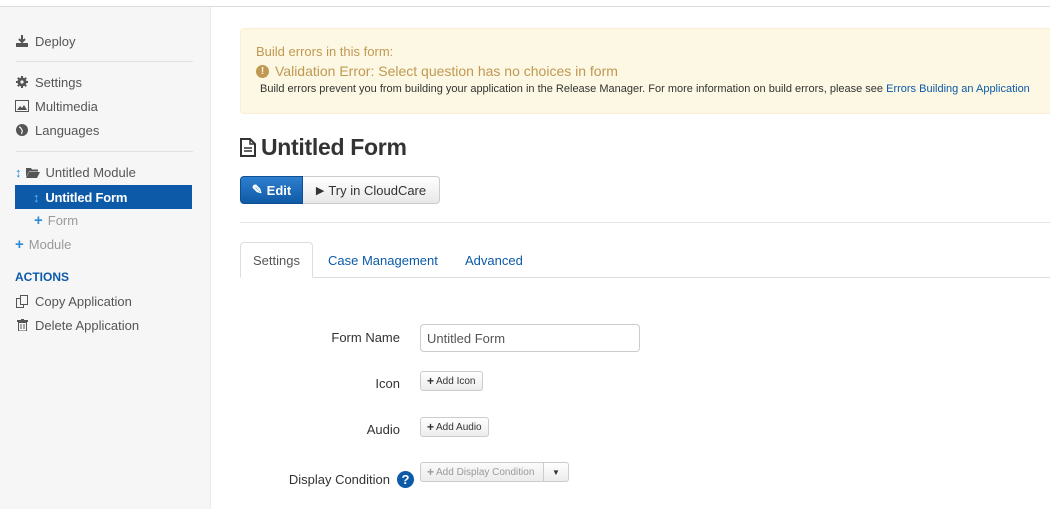  I want to click on form-name-label: Form Name, so click(365, 337).